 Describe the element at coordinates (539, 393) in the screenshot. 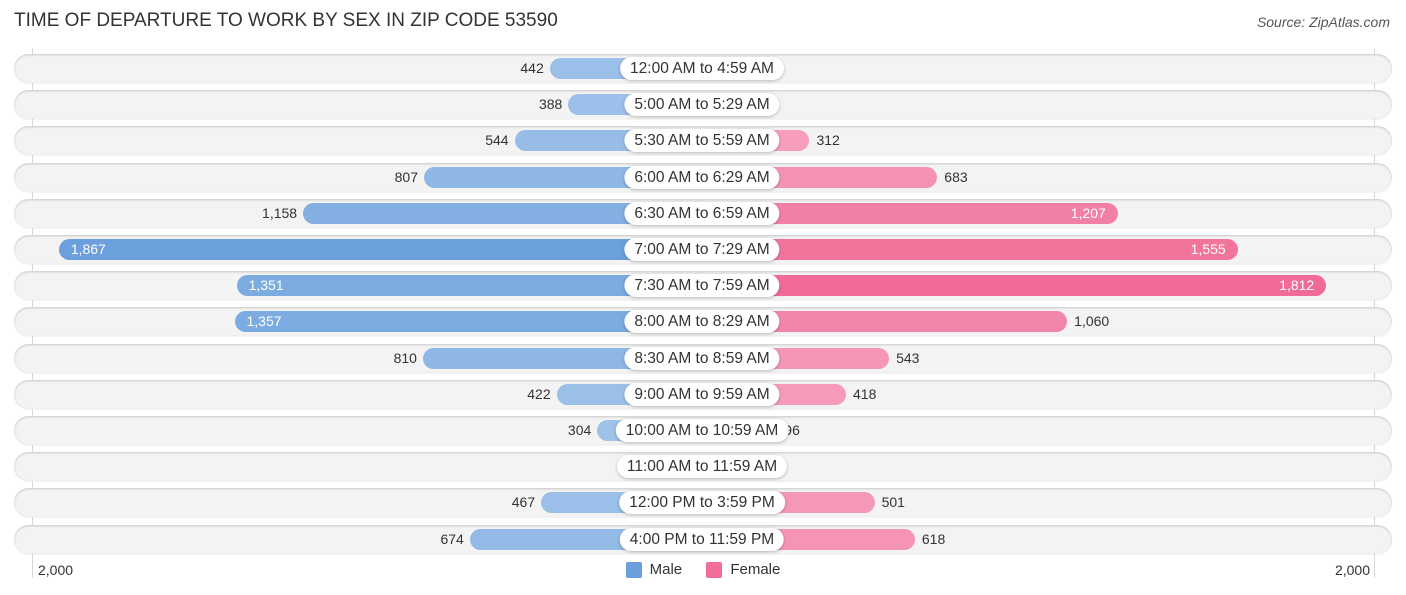

I see `value-label-male: 422` at that location.